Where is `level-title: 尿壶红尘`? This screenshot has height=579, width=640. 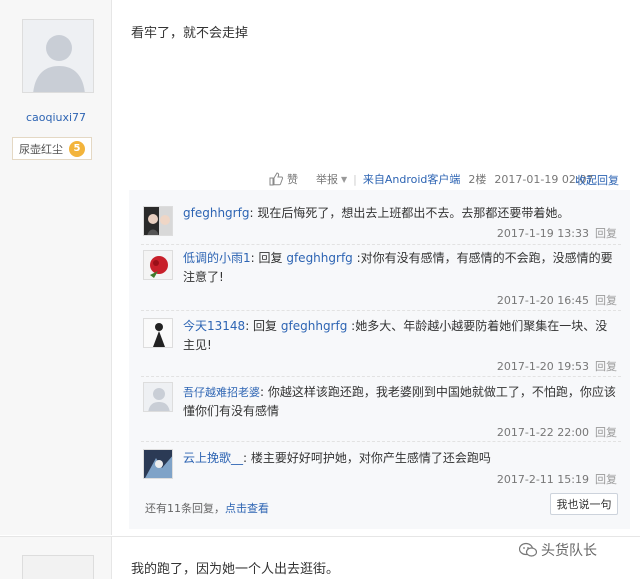
level-title: 尿壶红尘 is located at coordinates (41, 149).